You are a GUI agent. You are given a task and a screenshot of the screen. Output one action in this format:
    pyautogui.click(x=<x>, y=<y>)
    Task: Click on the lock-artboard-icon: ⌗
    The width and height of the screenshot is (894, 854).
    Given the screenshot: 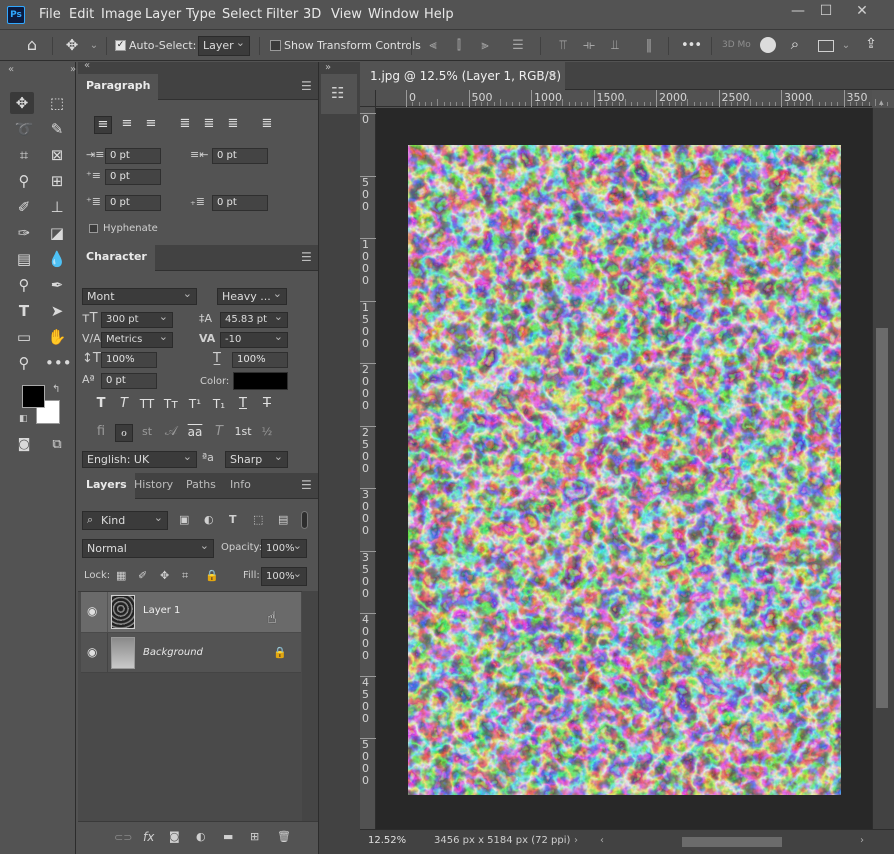 What is the action you would take?
    pyautogui.click(x=185, y=576)
    